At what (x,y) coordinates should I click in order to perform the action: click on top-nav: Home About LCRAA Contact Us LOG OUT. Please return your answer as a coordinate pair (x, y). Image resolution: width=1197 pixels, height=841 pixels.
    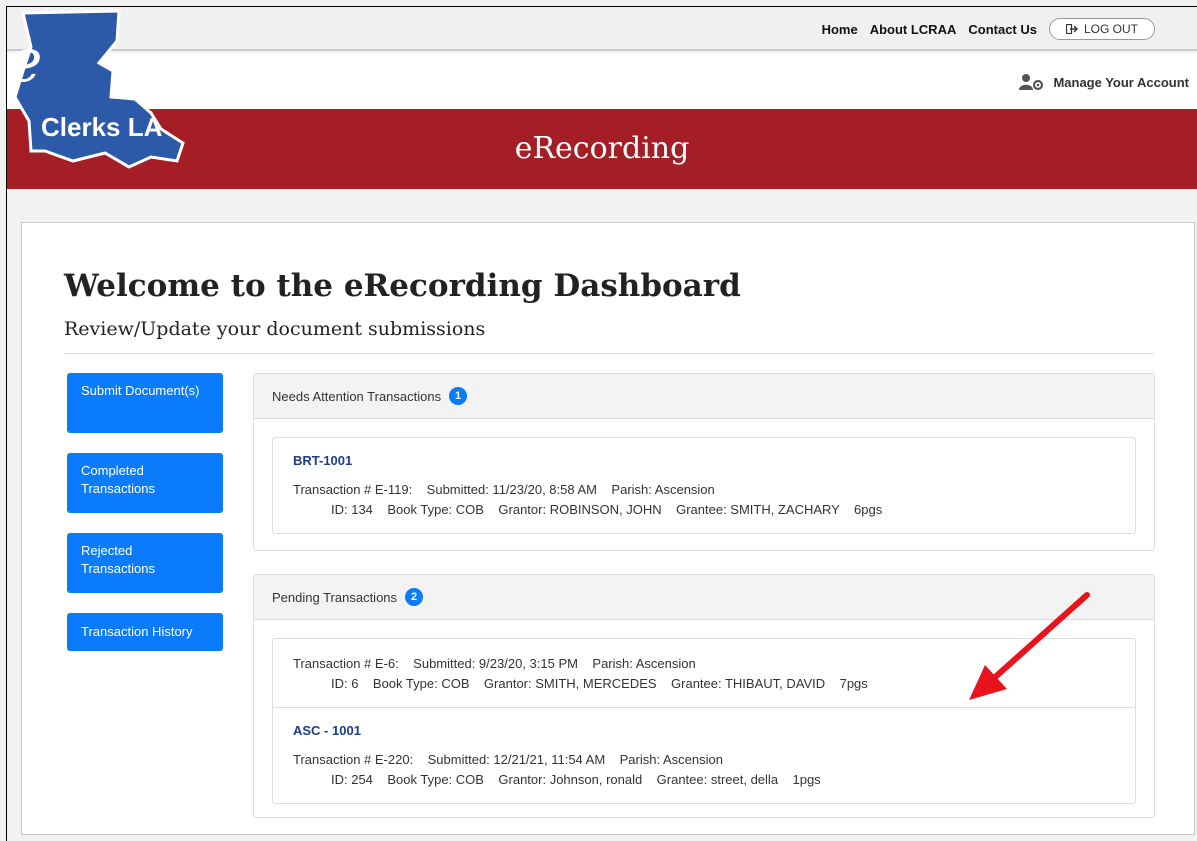
    Looking at the image, I should click on (988, 29).